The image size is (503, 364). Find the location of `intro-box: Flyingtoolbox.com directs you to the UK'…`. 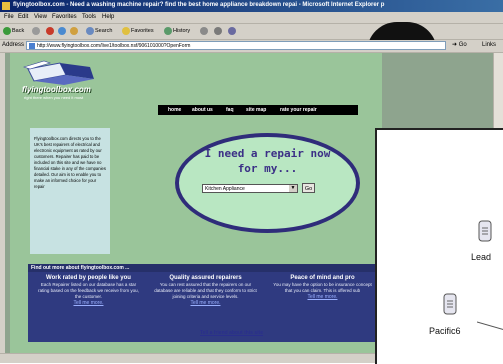

intro-box: Flyingtoolbox.com directs you to the UK'… is located at coordinates (70, 191).